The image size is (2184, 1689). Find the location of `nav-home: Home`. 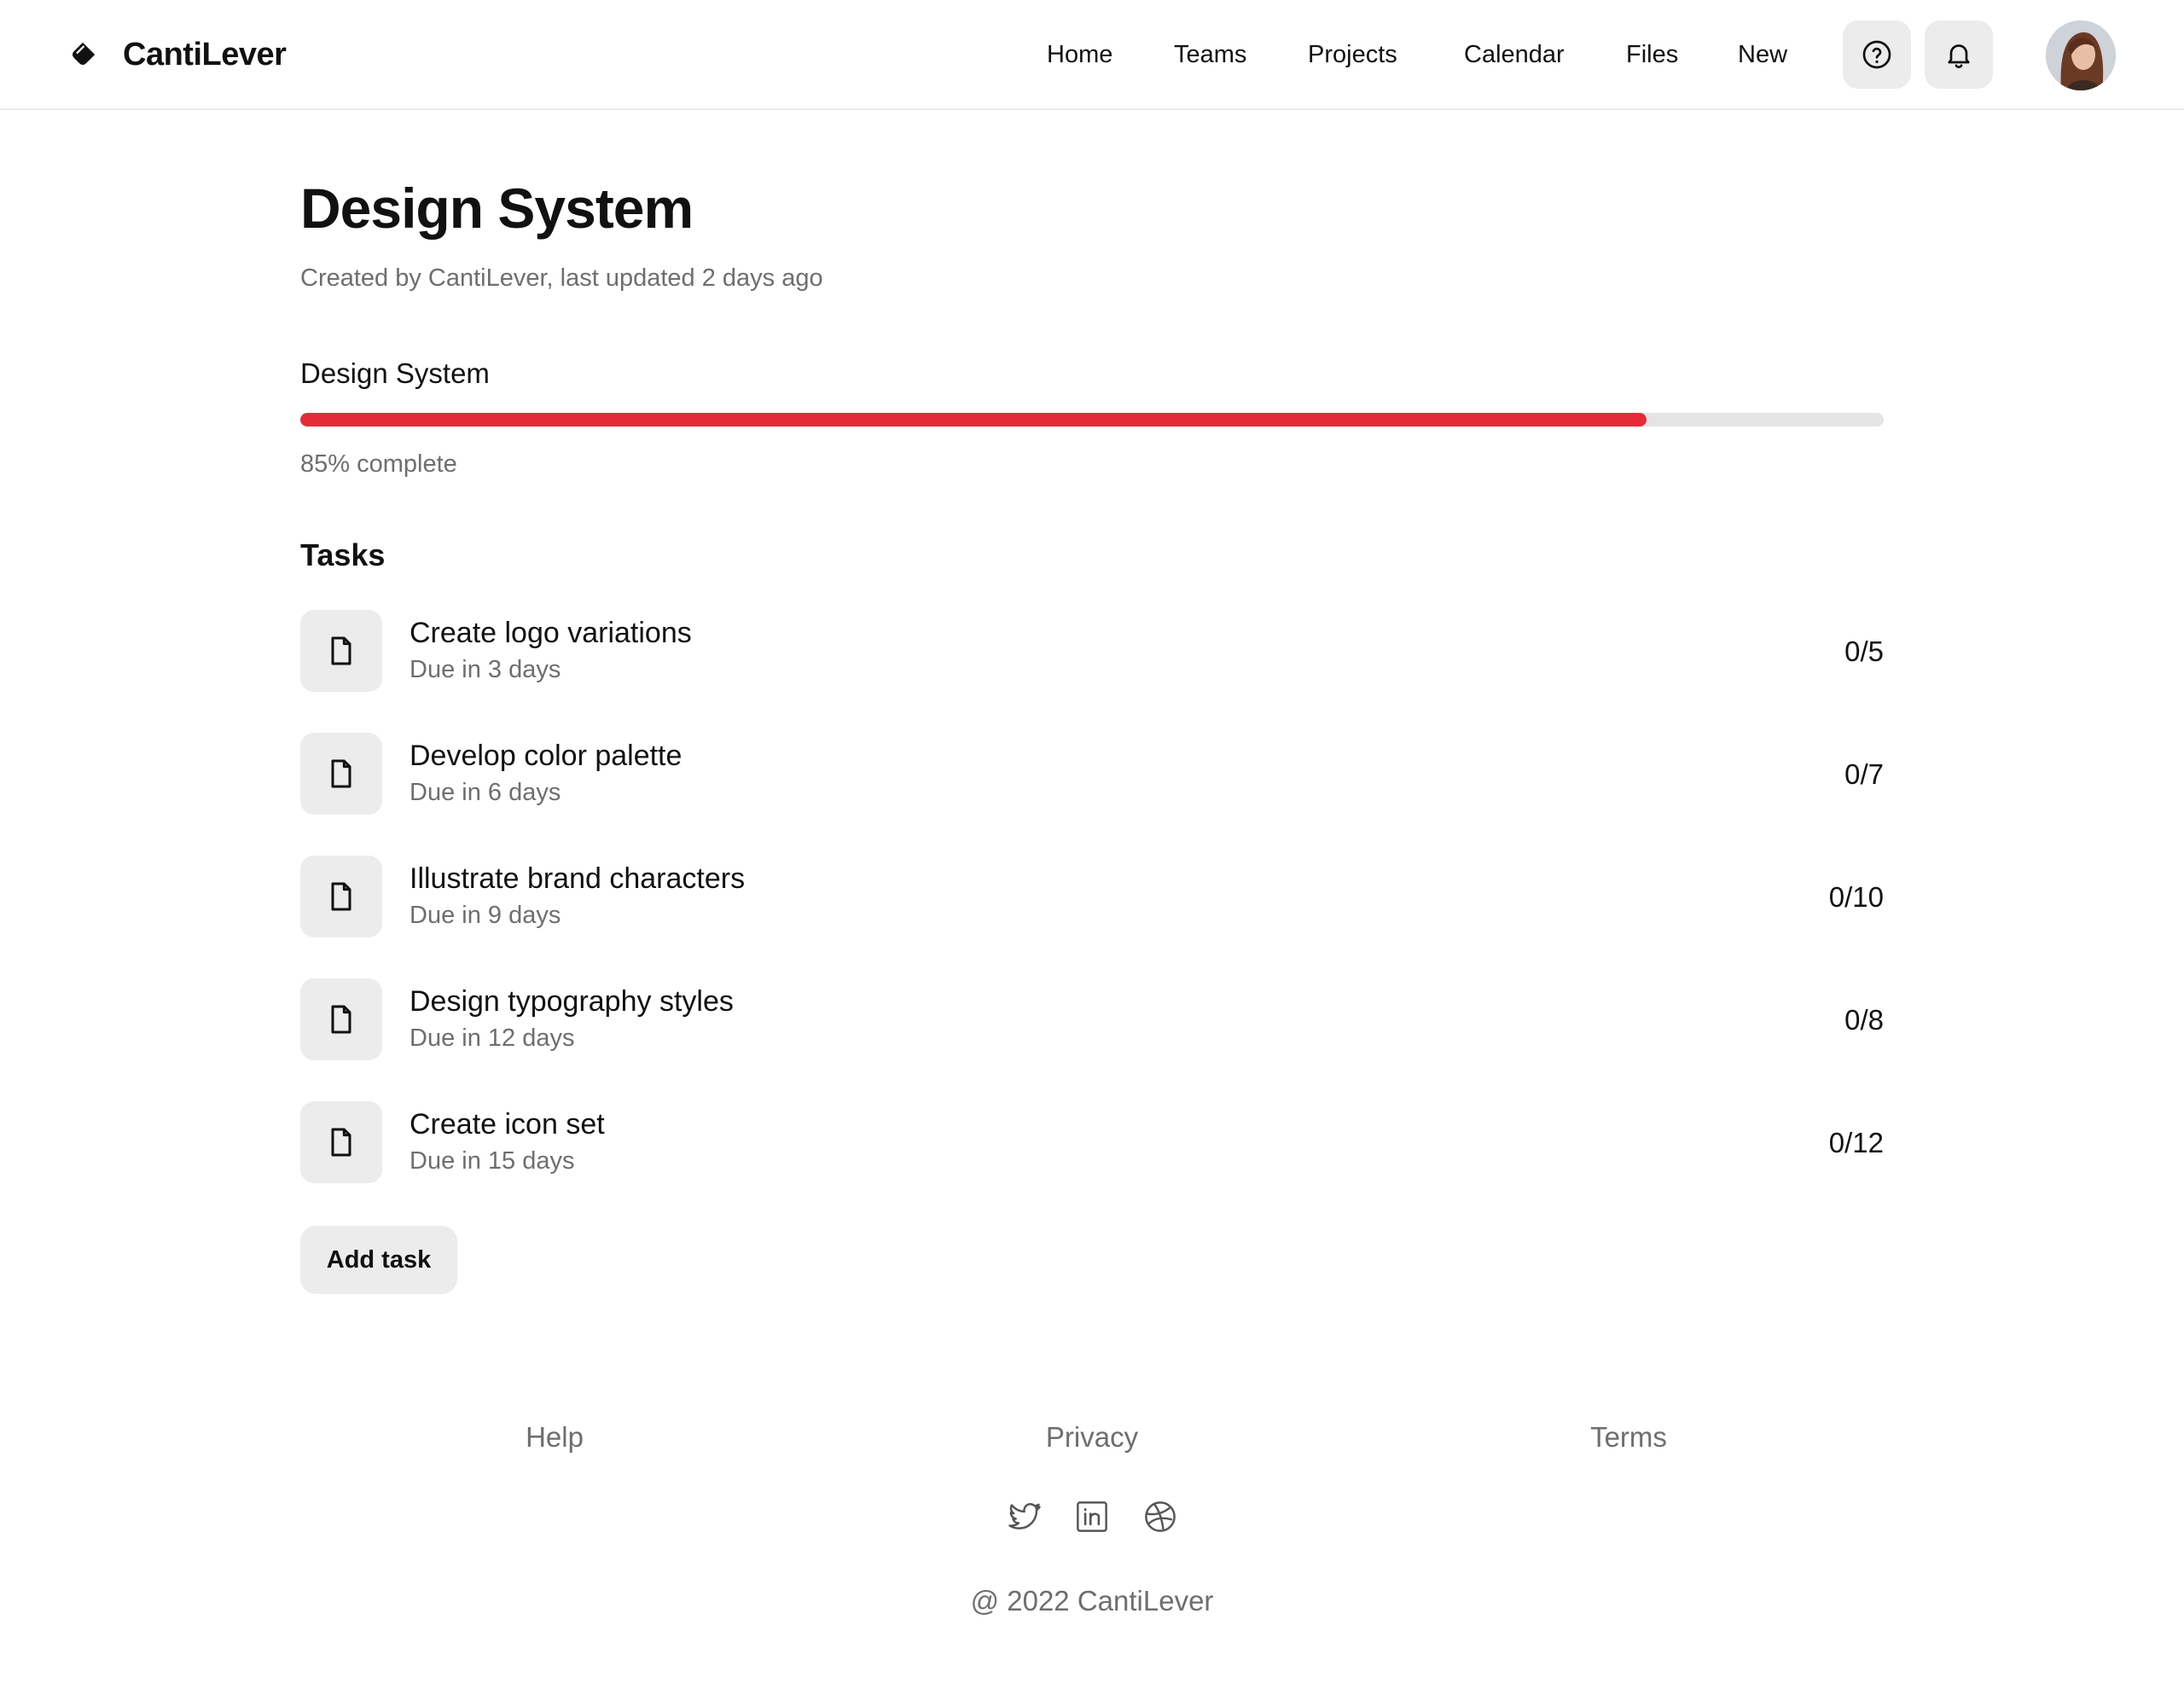

nav-home: Home is located at coordinates (1080, 55).